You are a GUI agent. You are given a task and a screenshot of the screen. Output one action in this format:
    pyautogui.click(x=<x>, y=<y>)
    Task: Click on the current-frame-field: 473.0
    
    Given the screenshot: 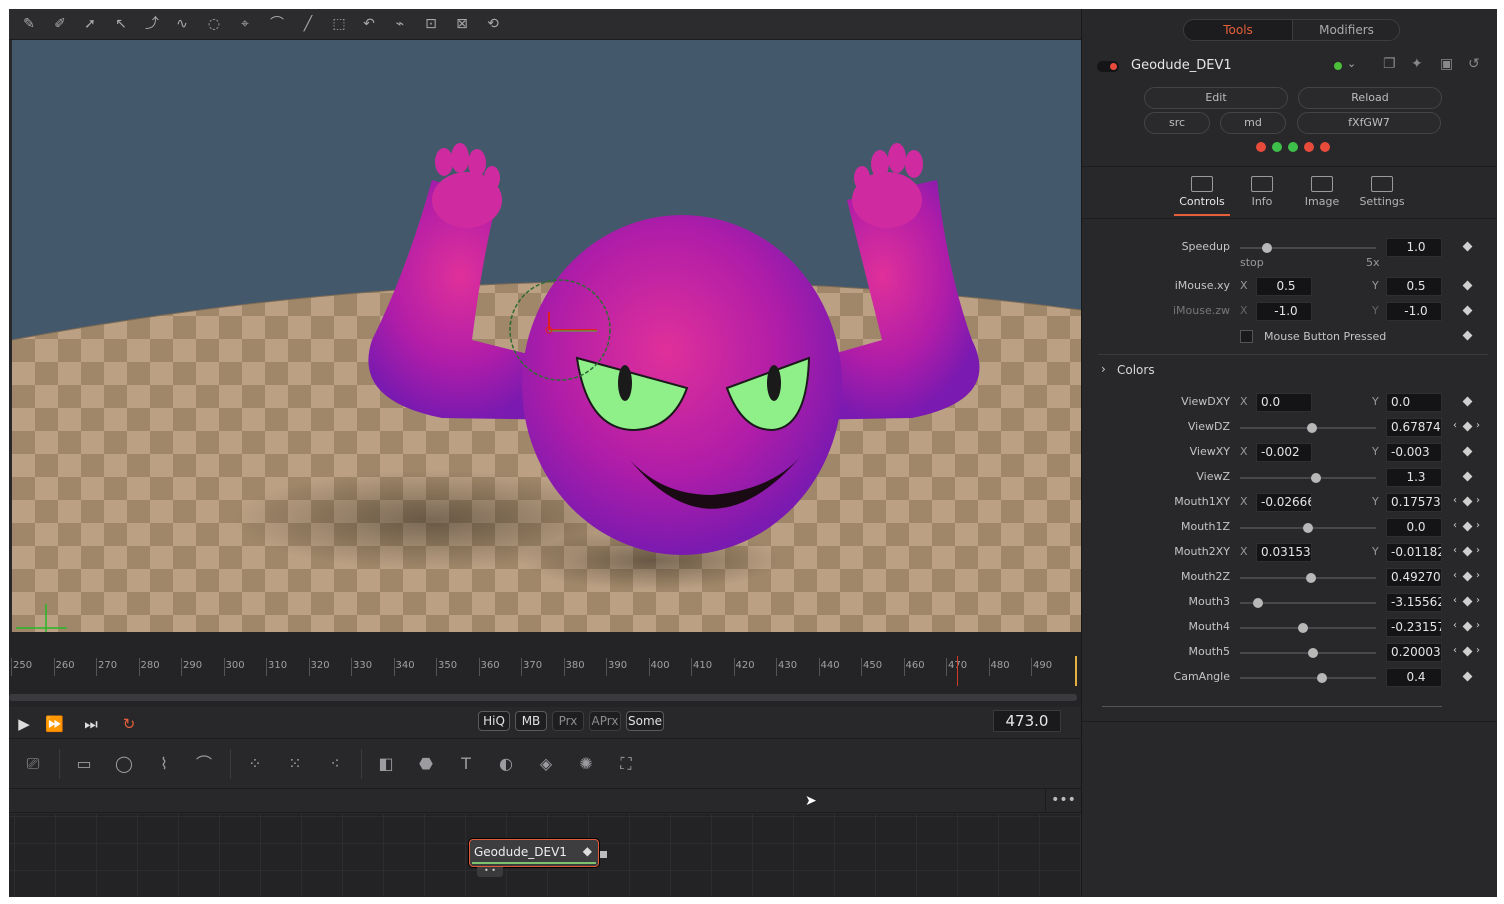 What is the action you would take?
    pyautogui.click(x=1027, y=721)
    